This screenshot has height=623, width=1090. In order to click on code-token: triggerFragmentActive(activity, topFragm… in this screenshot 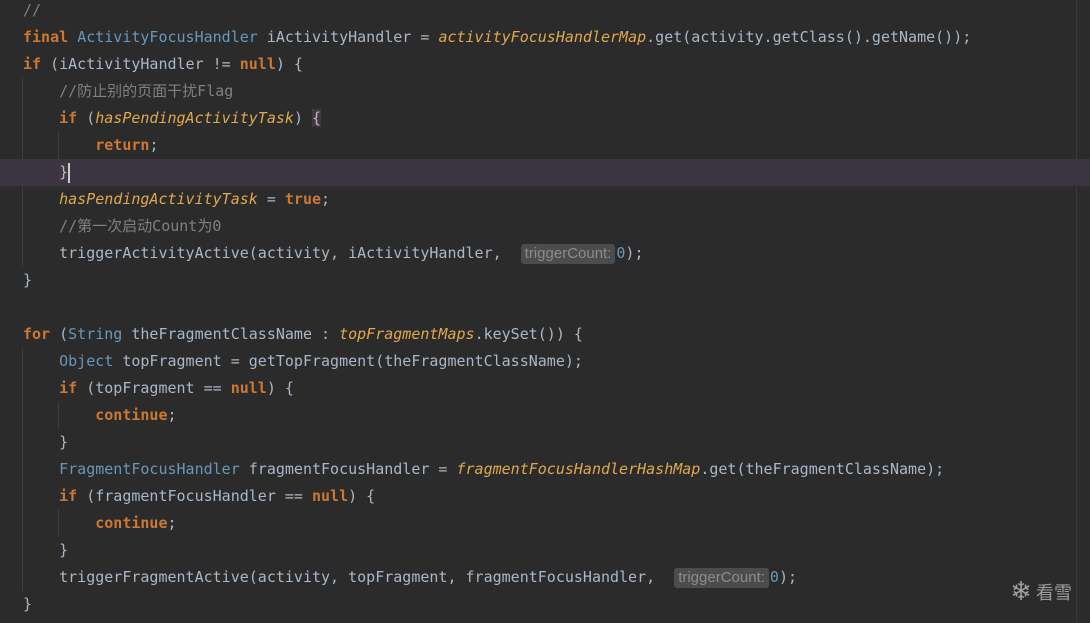, I will do `click(344, 577)`.